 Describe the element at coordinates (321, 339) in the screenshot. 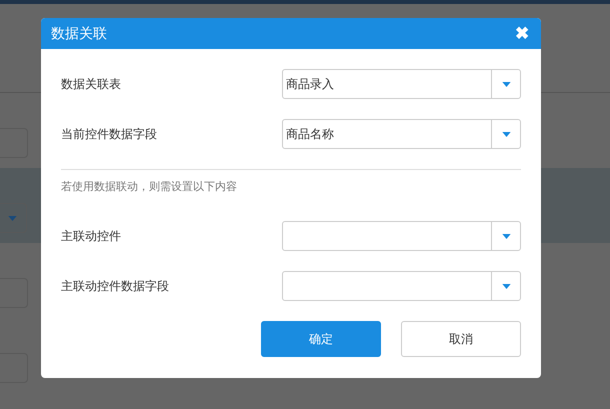

I see `confirm-button: 确定` at that location.